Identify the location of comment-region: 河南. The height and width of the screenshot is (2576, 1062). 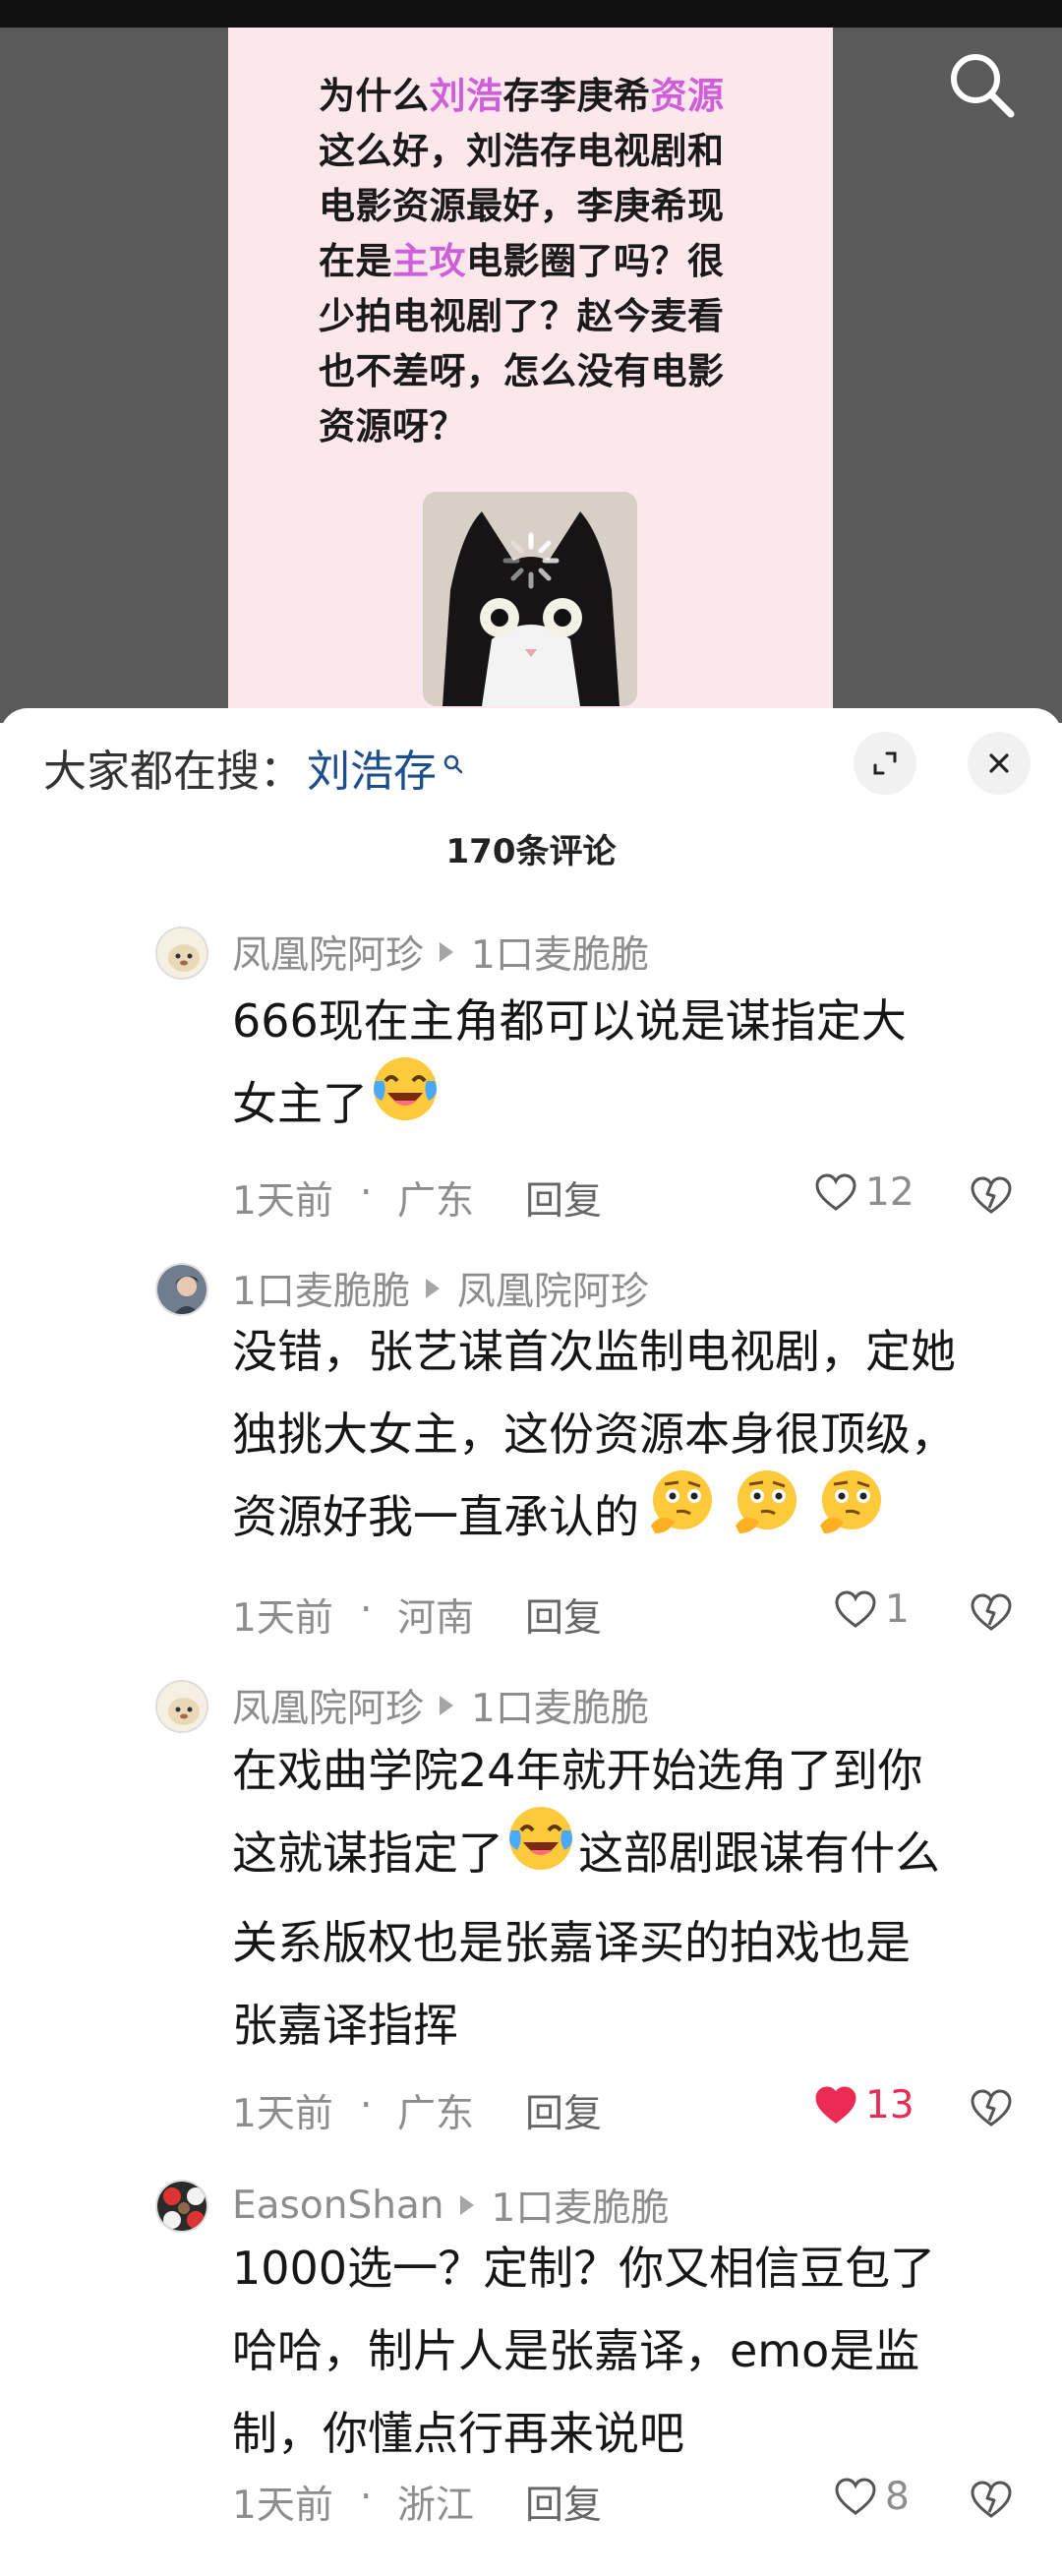
(436, 1618).